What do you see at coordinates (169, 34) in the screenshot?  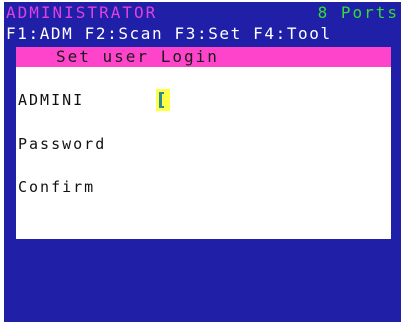 I see `function-key-menu: F1:ADM F2:Scan F3:Set F4:Tool` at bounding box center [169, 34].